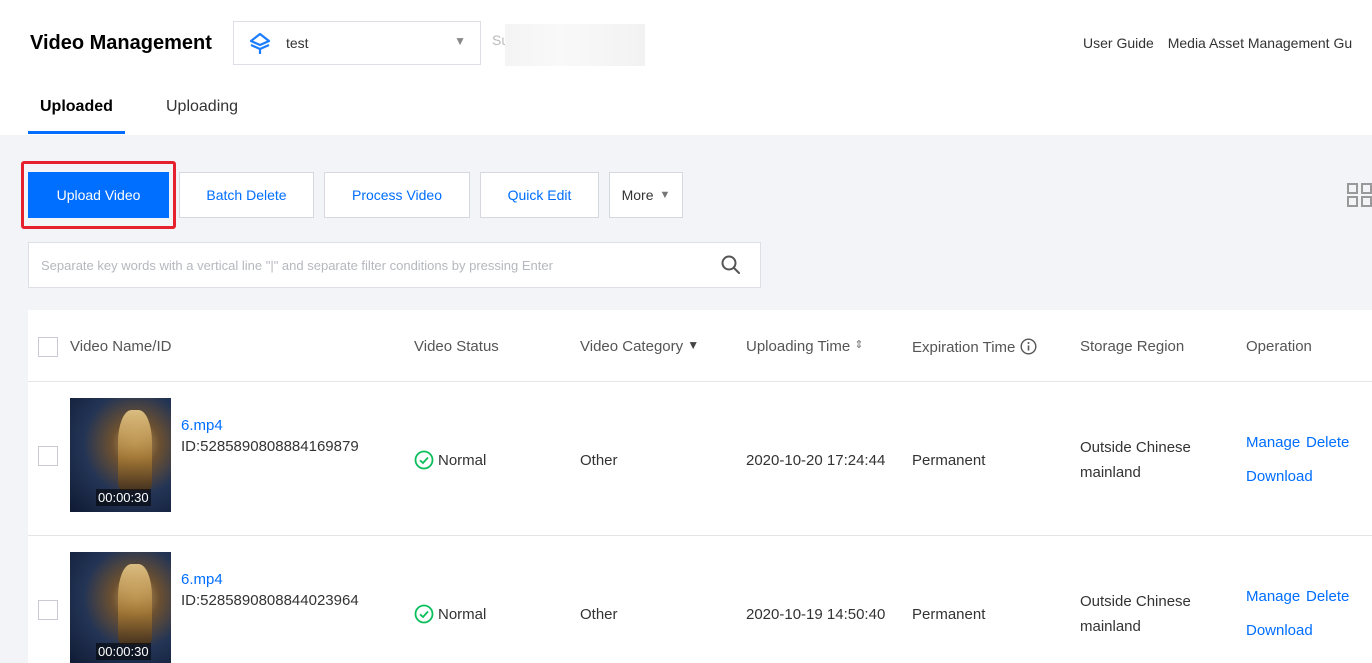 The width and height of the screenshot is (1372, 663). I want to click on process-video-button: Process Video, so click(397, 195).